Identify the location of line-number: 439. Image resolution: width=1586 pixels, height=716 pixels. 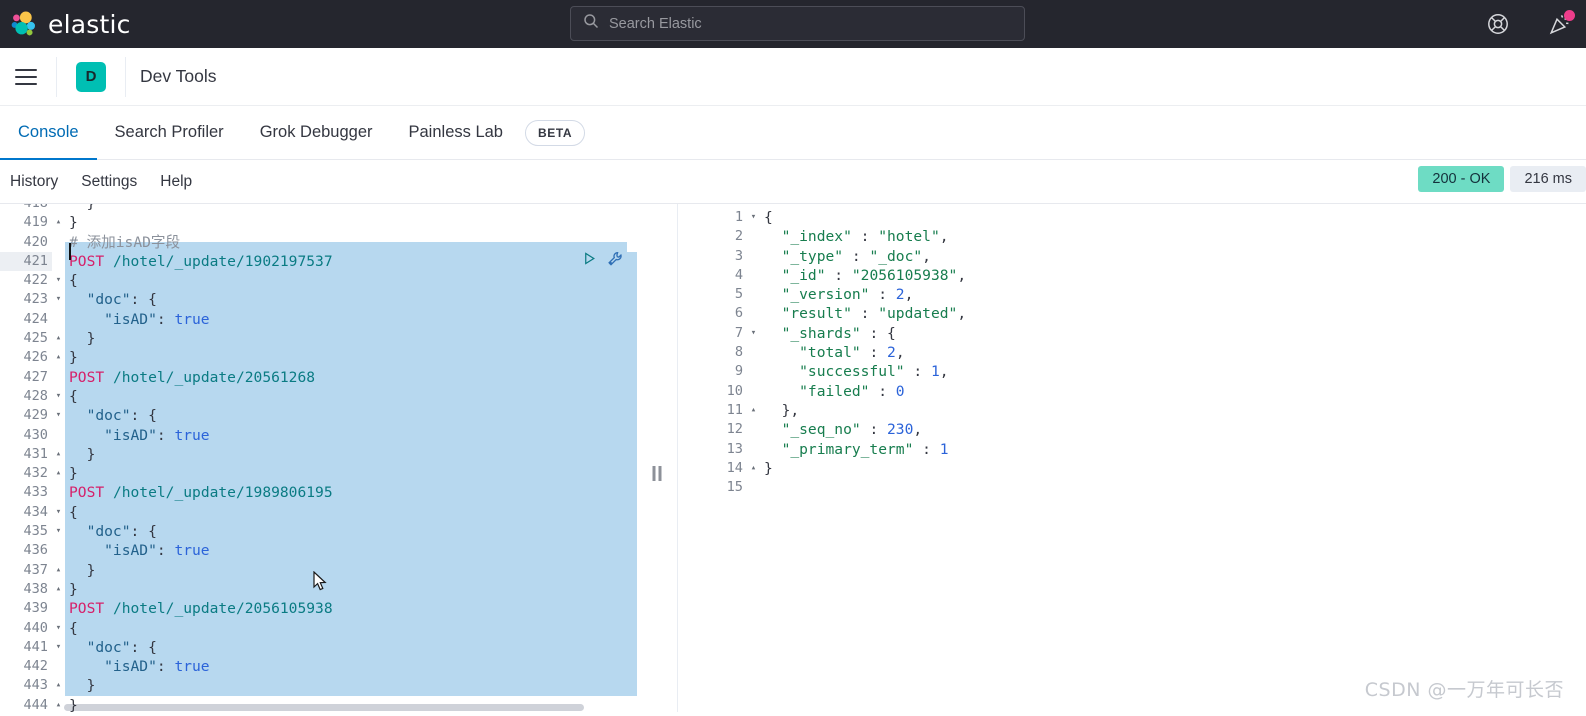
(35, 608).